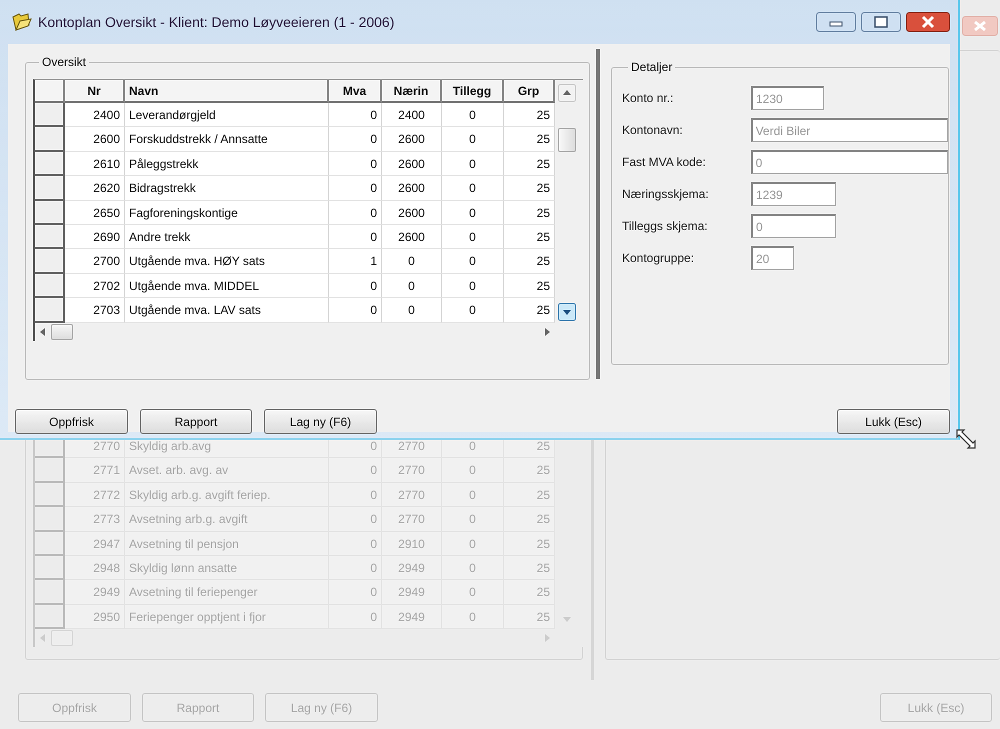  Describe the element at coordinates (928, 22) in the screenshot. I see `close-icon` at that location.